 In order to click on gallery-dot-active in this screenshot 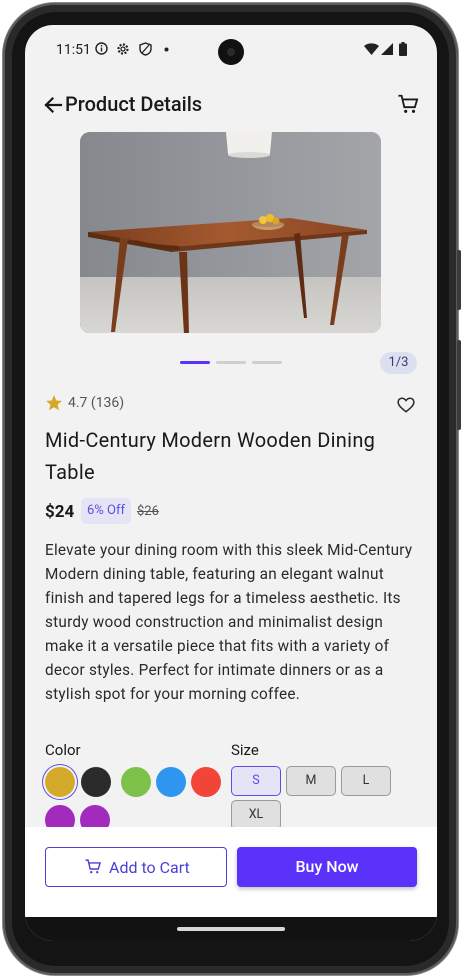, I will do `click(195, 362)`.